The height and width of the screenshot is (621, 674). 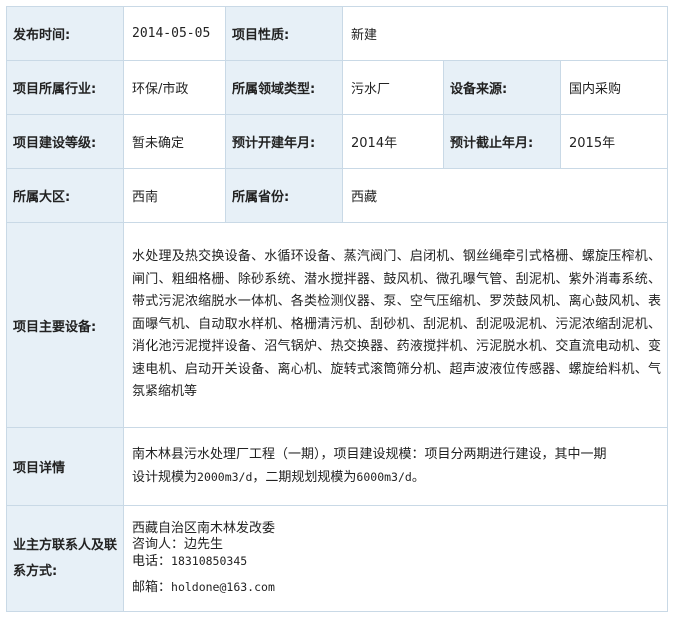 What do you see at coordinates (223, 587) in the screenshot?
I see `email-address: holdone@163.com` at bounding box center [223, 587].